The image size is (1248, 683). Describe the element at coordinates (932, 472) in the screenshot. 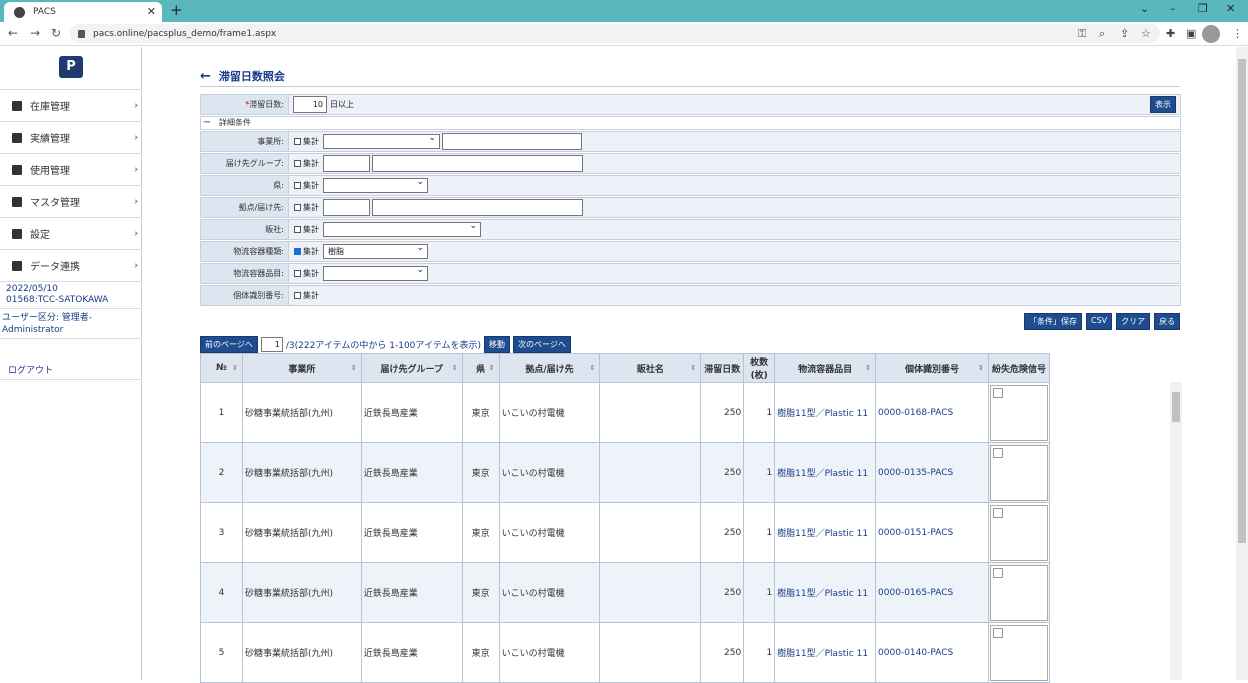

I see `cell-id: 0000-0135-PACS` at that location.